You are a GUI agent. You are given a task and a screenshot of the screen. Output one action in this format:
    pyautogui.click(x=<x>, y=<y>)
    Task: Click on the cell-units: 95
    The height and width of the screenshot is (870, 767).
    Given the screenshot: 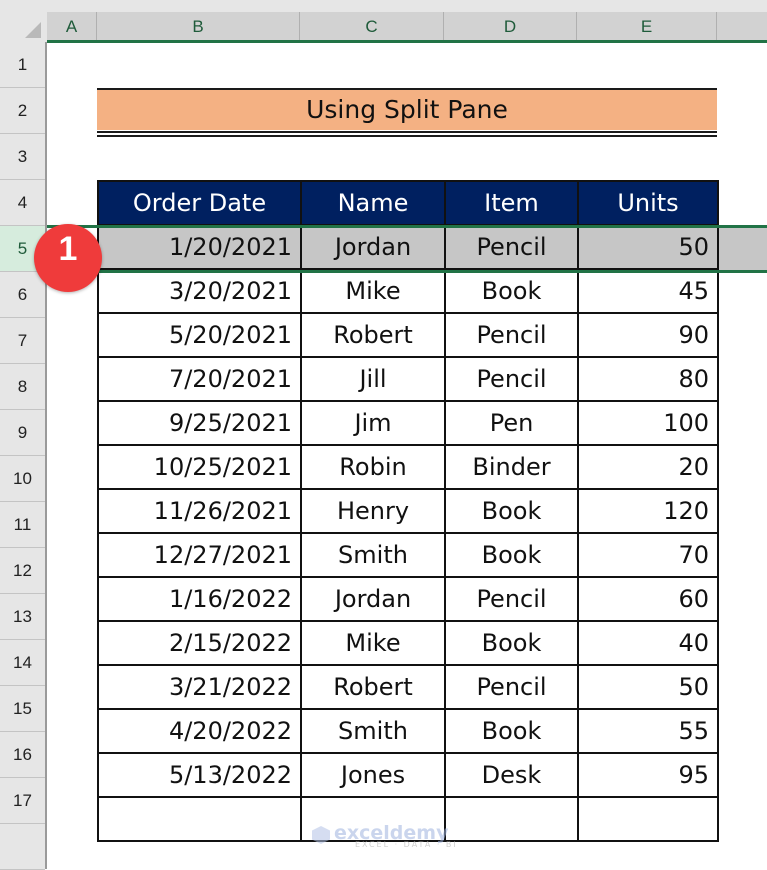 What is the action you would take?
    pyautogui.click(x=648, y=775)
    